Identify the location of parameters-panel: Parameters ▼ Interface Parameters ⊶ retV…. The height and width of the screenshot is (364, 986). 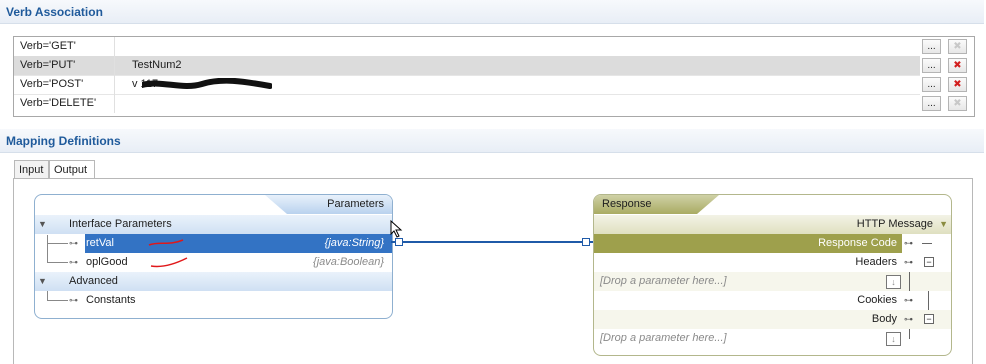
(213, 256).